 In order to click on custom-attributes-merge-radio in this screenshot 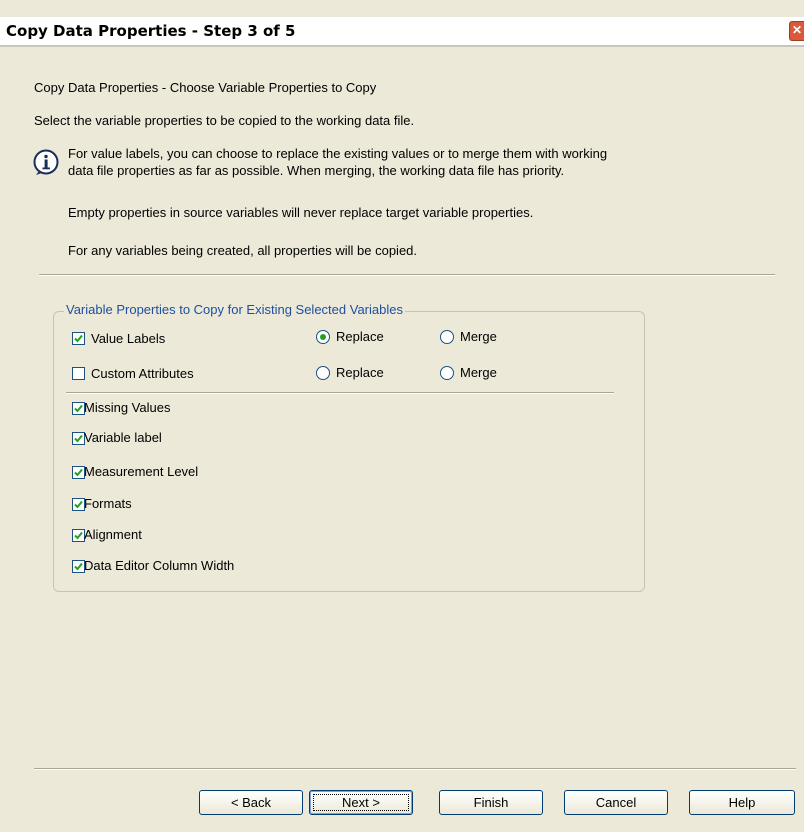, I will do `click(447, 373)`.